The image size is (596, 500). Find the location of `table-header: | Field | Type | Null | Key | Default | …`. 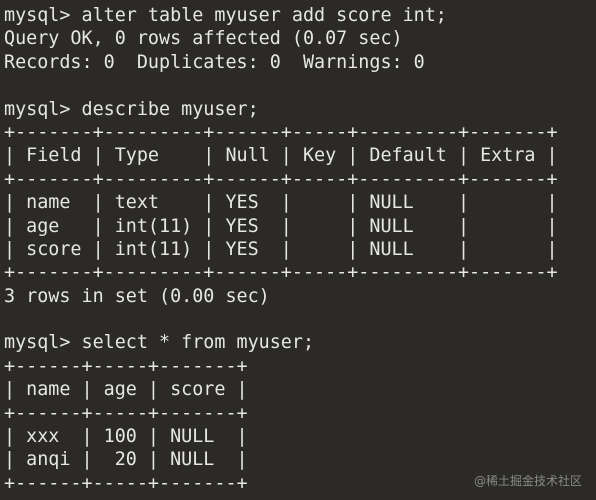

table-header: | Field | Type | Null | Key | Default | … is located at coordinates (281, 156).